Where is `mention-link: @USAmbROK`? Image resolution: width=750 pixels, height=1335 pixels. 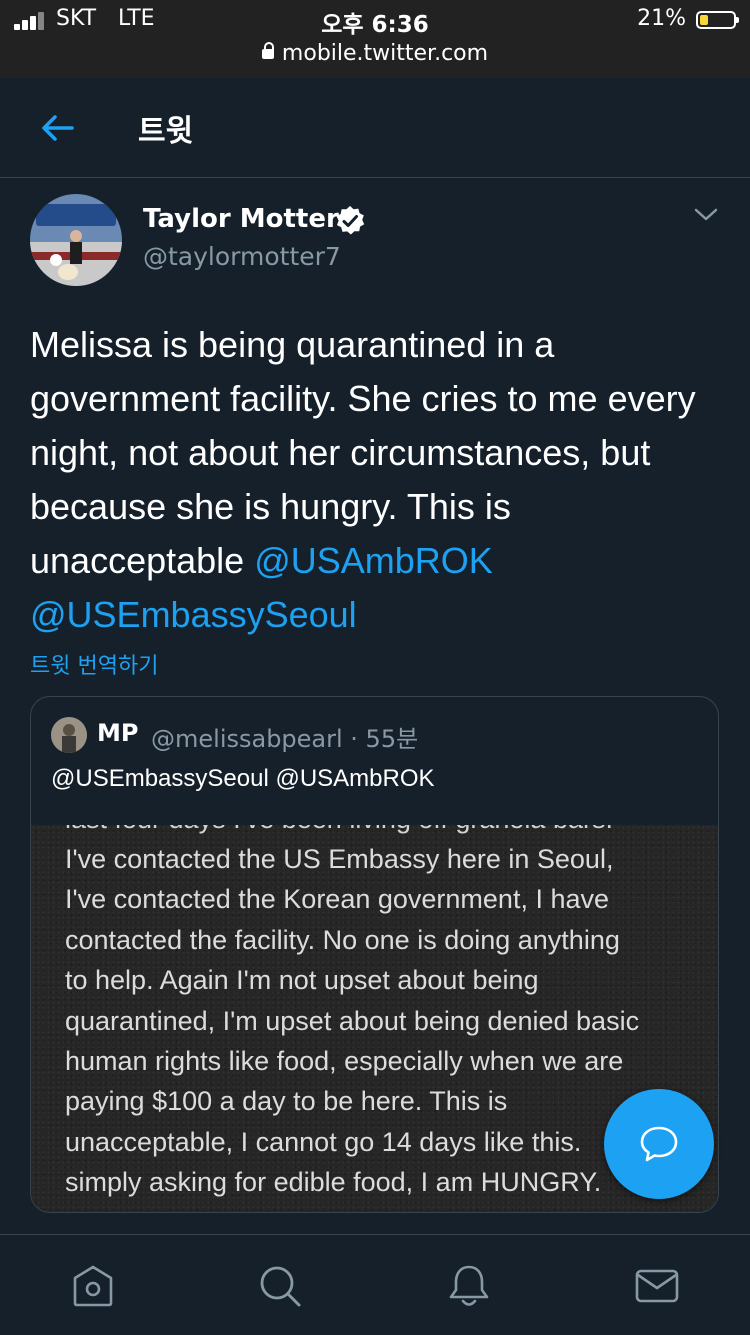
mention-link: @USAmbROK is located at coordinates (373, 560).